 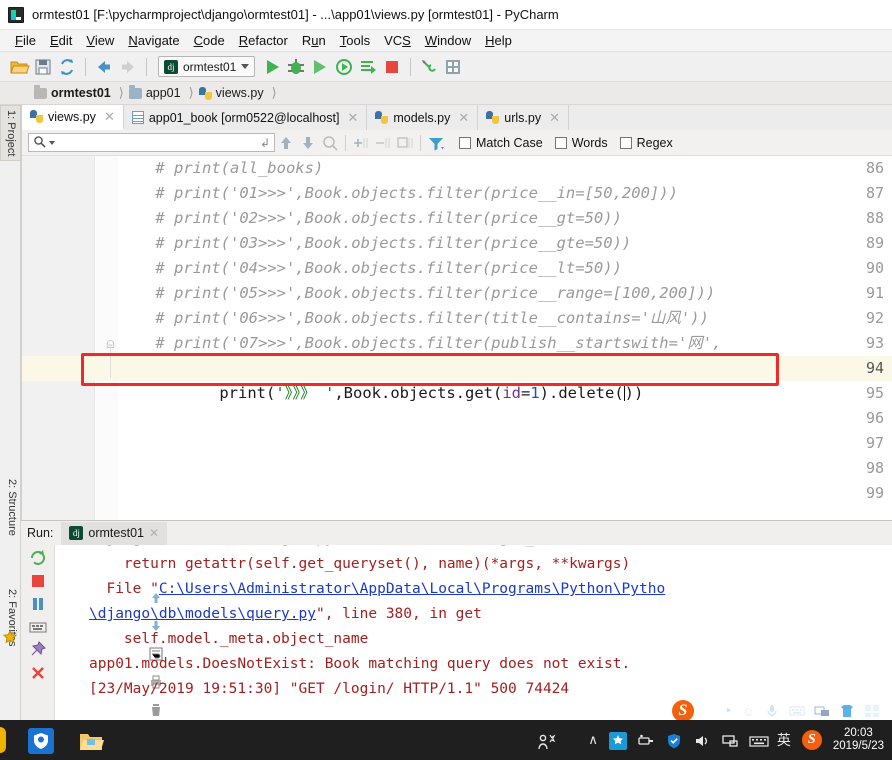 What do you see at coordinates (3, 740) in the screenshot?
I see `start-orb-icon` at bounding box center [3, 740].